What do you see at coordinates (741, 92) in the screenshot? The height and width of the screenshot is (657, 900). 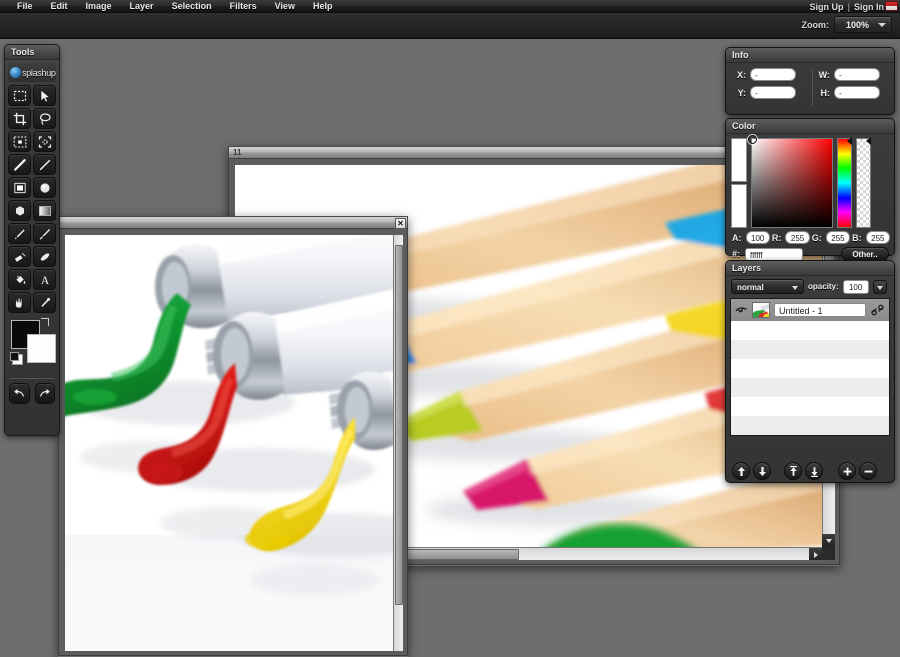 I see `info-y-label: Y:` at bounding box center [741, 92].